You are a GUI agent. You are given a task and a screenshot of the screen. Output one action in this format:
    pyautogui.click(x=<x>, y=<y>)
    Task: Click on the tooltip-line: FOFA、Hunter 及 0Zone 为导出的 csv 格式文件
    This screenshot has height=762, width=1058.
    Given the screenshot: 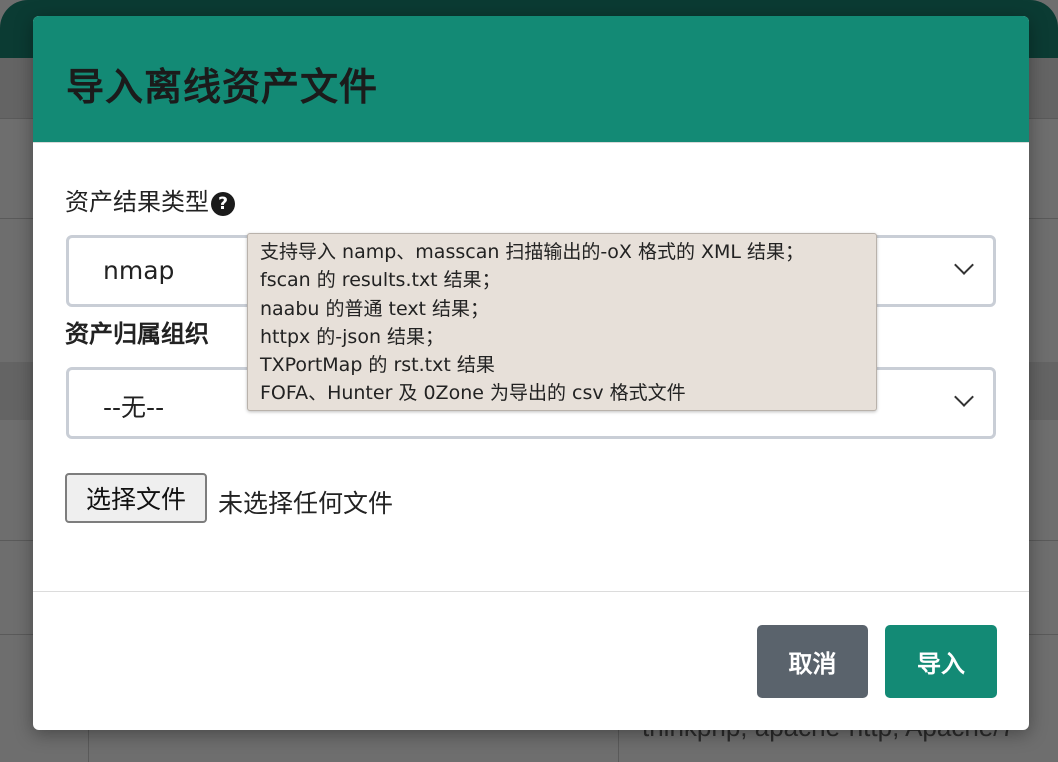 What is the action you would take?
    pyautogui.click(x=473, y=393)
    